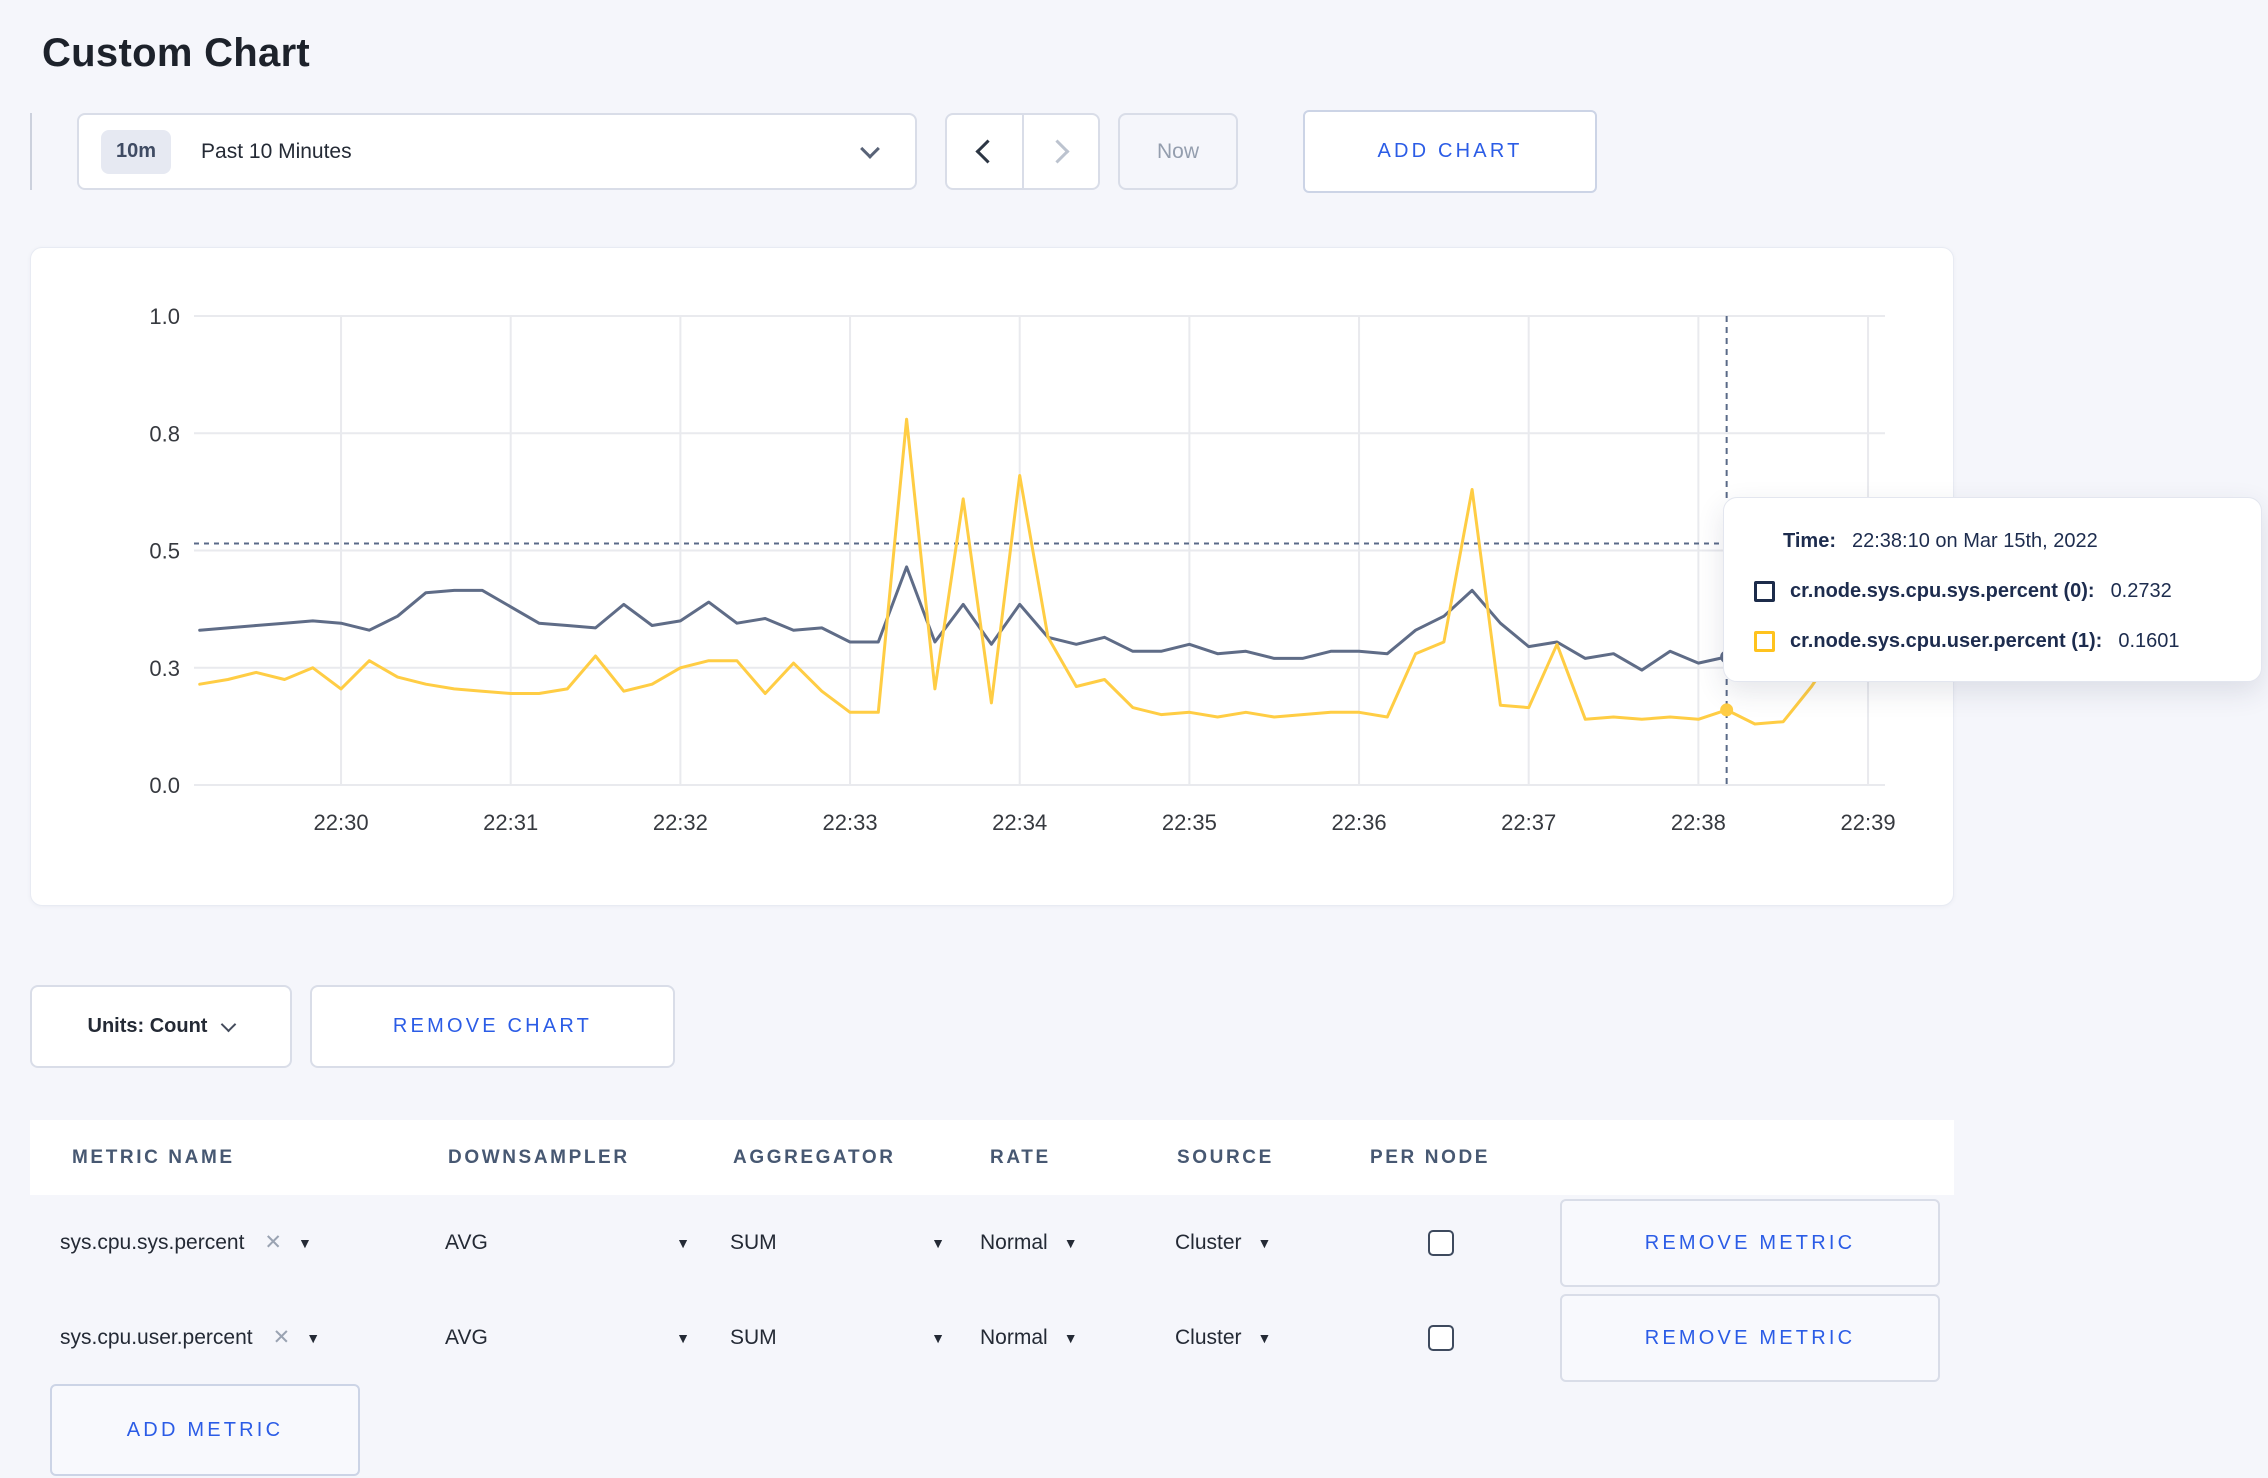 This screenshot has width=2268, height=1478. Describe the element at coordinates (31, 151) in the screenshot. I see `controls-left-divider` at that location.